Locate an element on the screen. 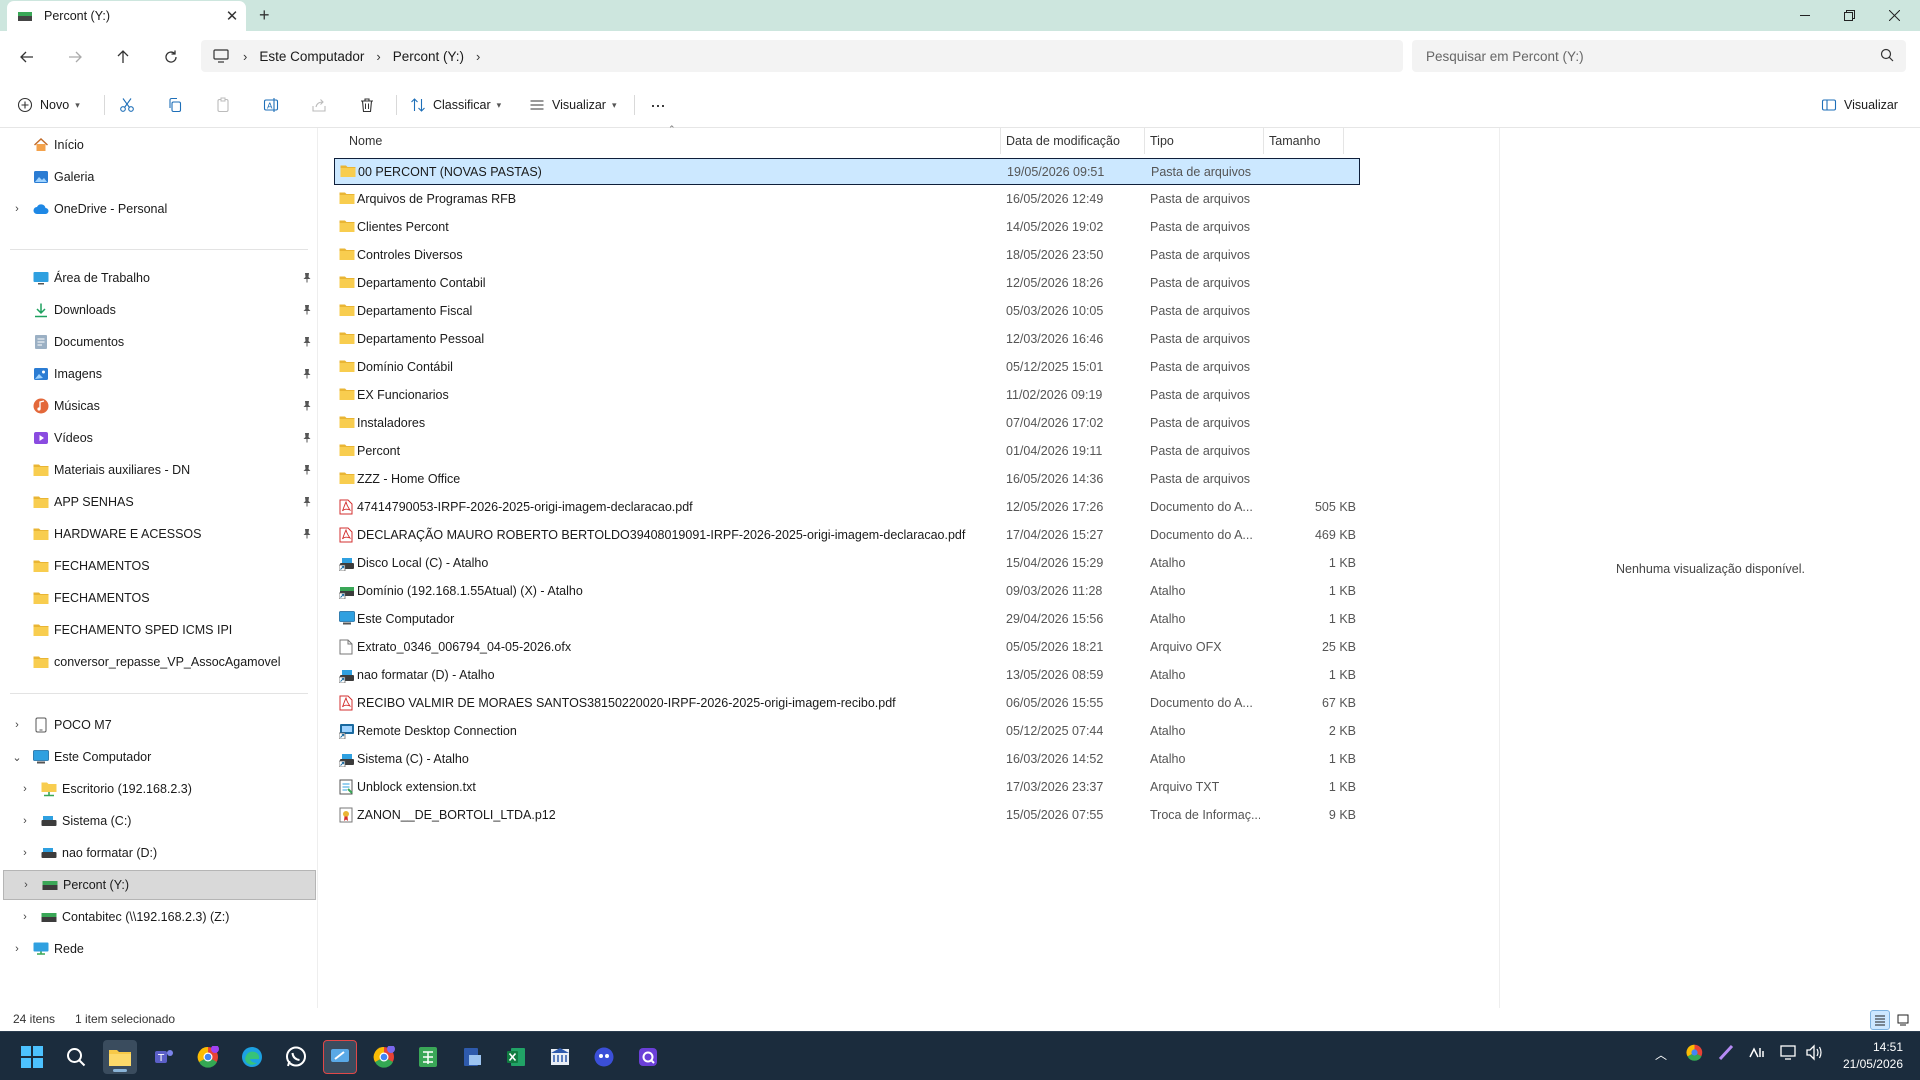 This screenshot has height=1080, width=1920. sidebar-item-sistema-c-: › Sistema (C:) is located at coordinates (158, 821).